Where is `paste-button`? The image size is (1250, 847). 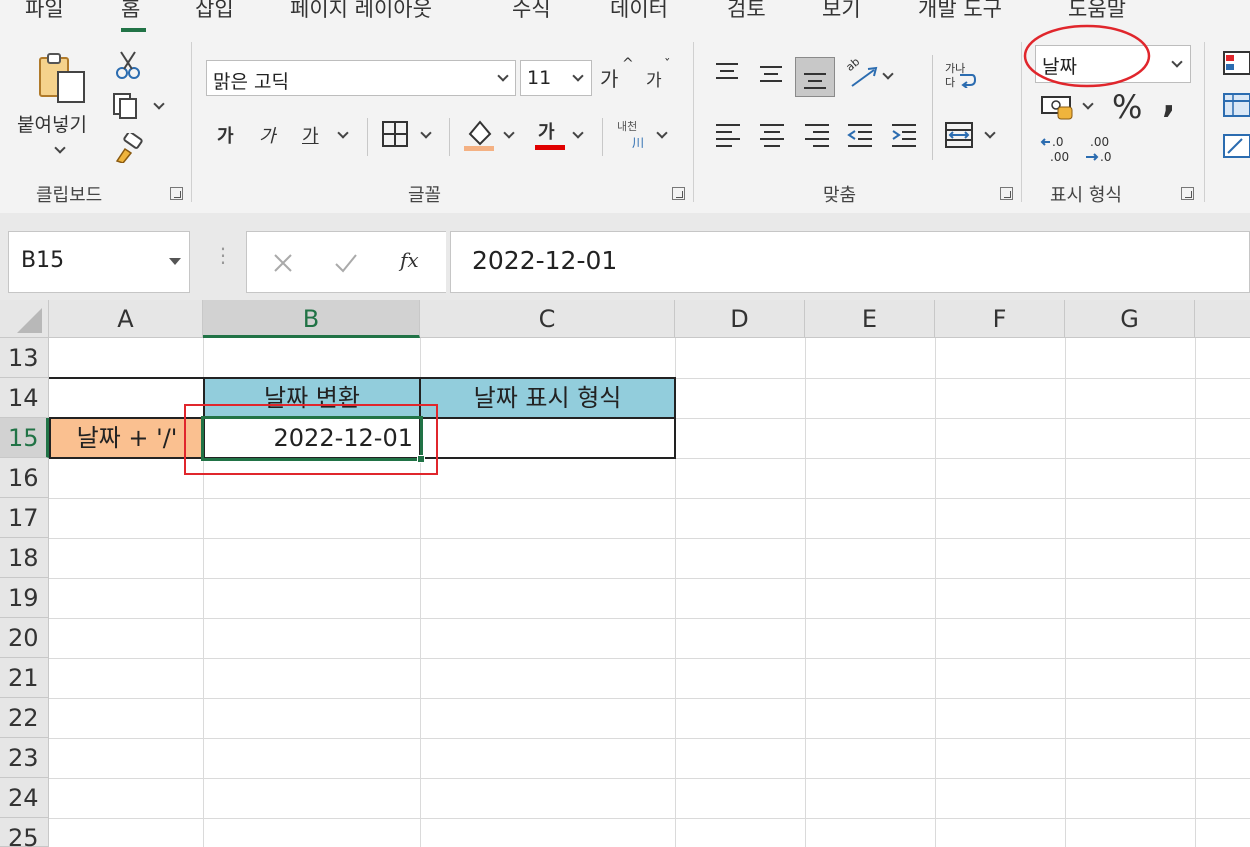 paste-button is located at coordinates (64, 78).